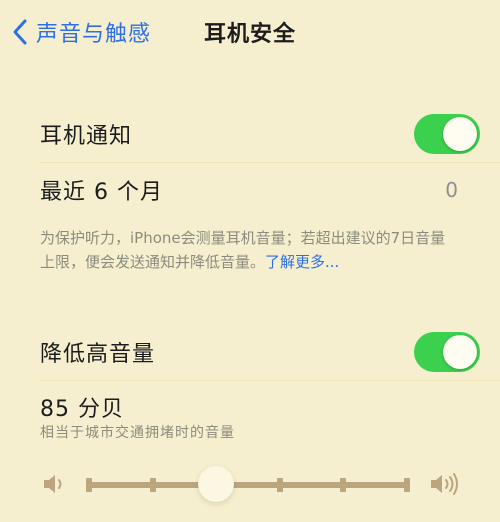 Image resolution: width=500 pixels, height=522 pixels. What do you see at coordinates (250, 190) in the screenshot?
I see `last-6-months-row: 最近 6 个月 0` at bounding box center [250, 190].